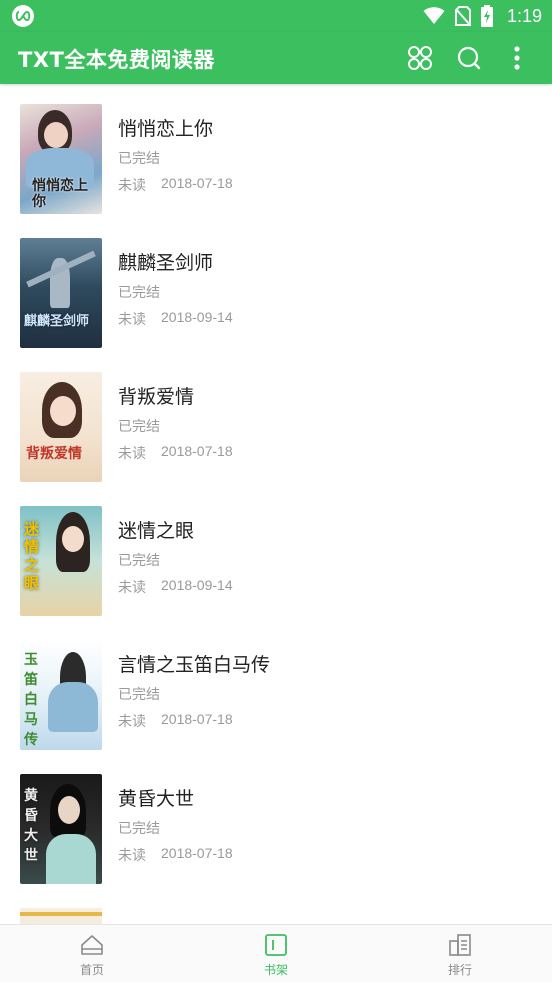 Image resolution: width=552 pixels, height=982 pixels. I want to click on apps-grid-icon, so click(420, 58).